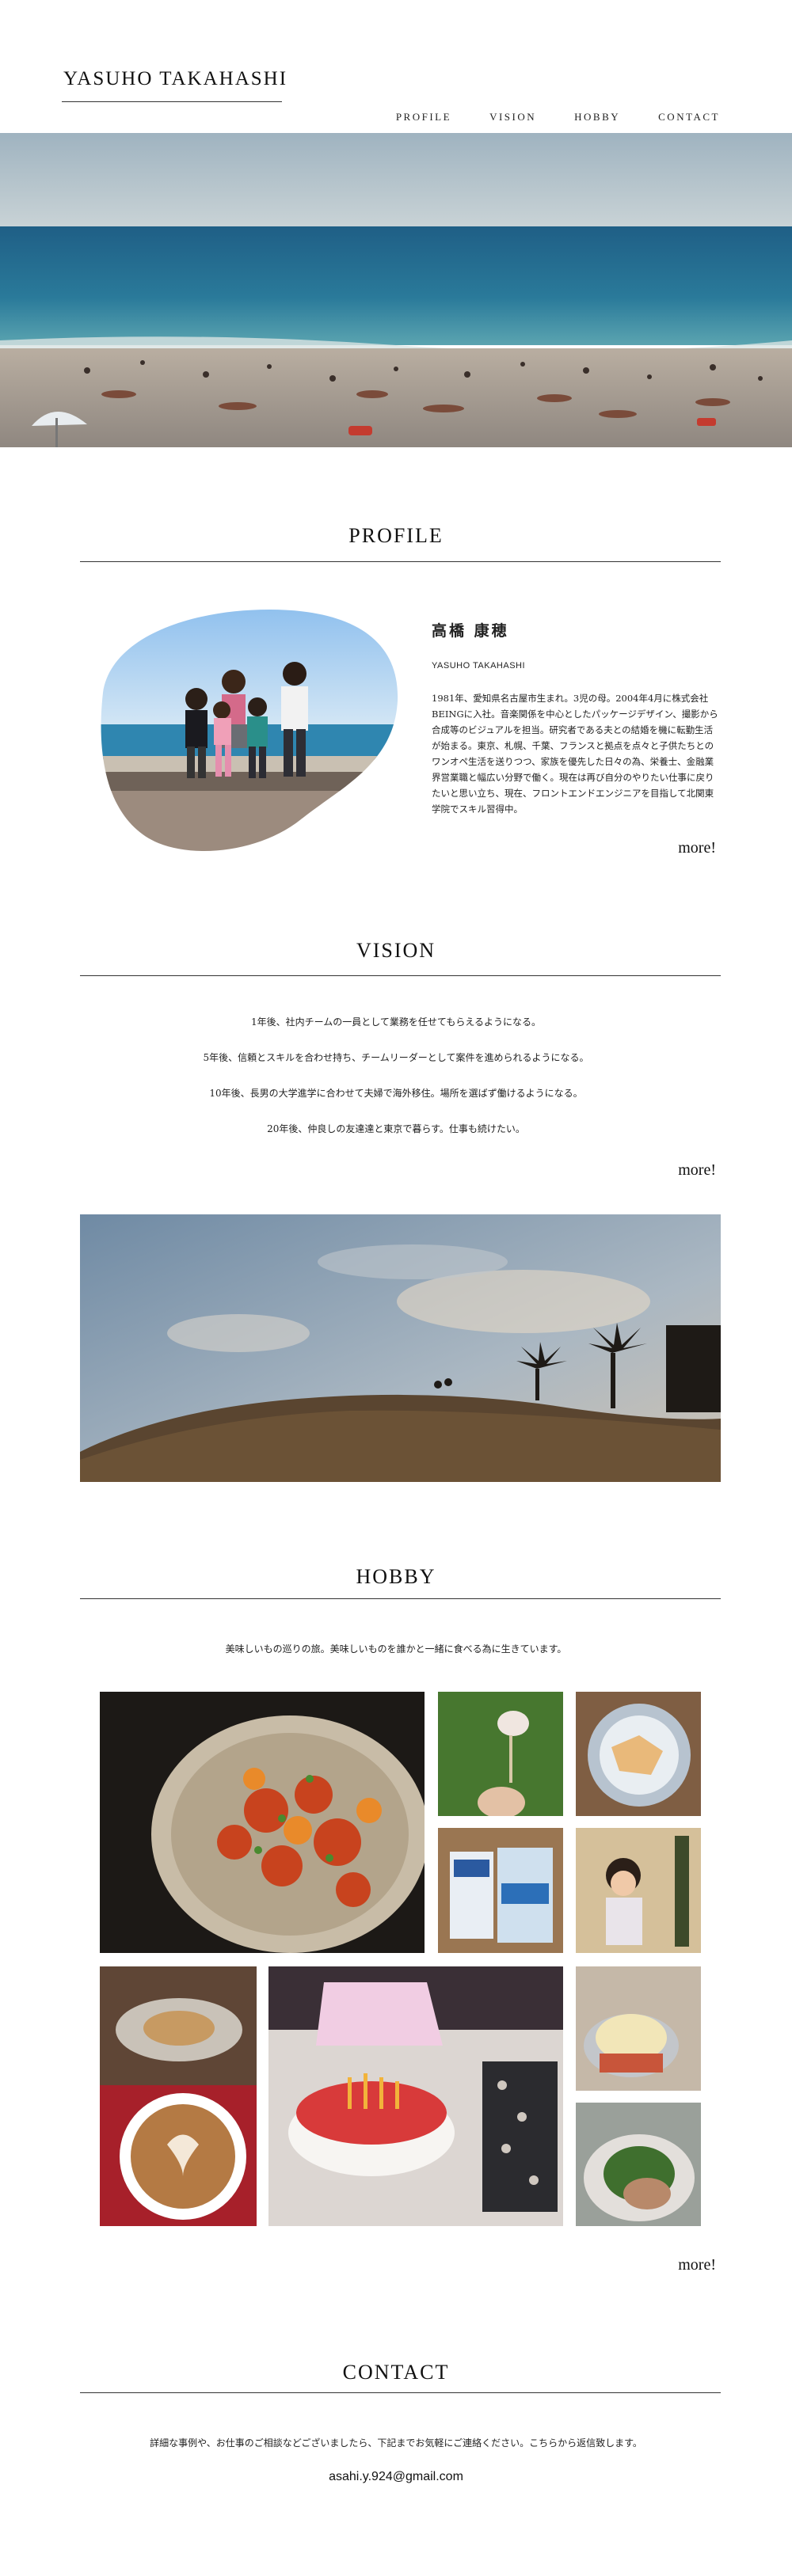 The width and height of the screenshot is (792, 2576). I want to click on contact-divider, so click(400, 2392).